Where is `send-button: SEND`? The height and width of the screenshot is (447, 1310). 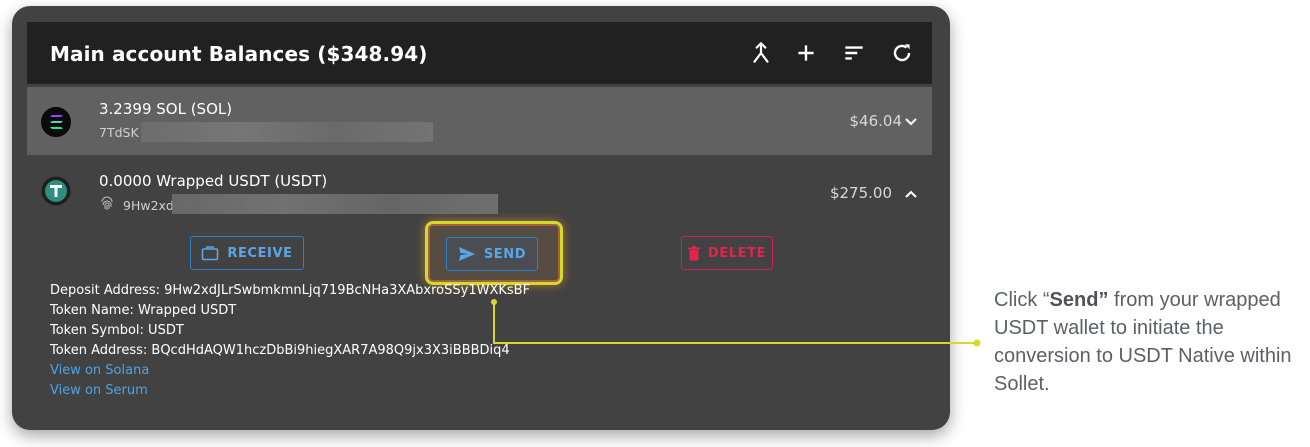 send-button: SEND is located at coordinates (492, 254).